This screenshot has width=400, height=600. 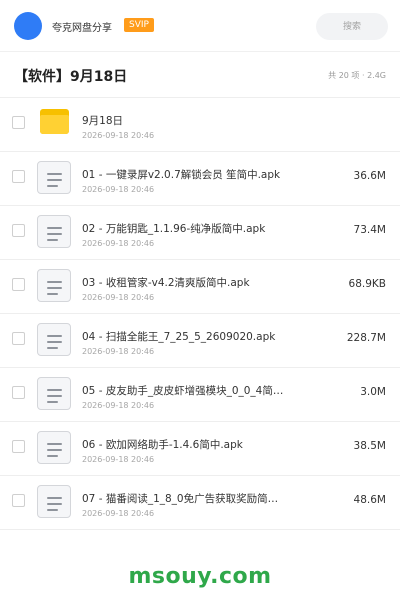 What do you see at coordinates (352, 26) in the screenshot?
I see `search-input` at bounding box center [352, 26].